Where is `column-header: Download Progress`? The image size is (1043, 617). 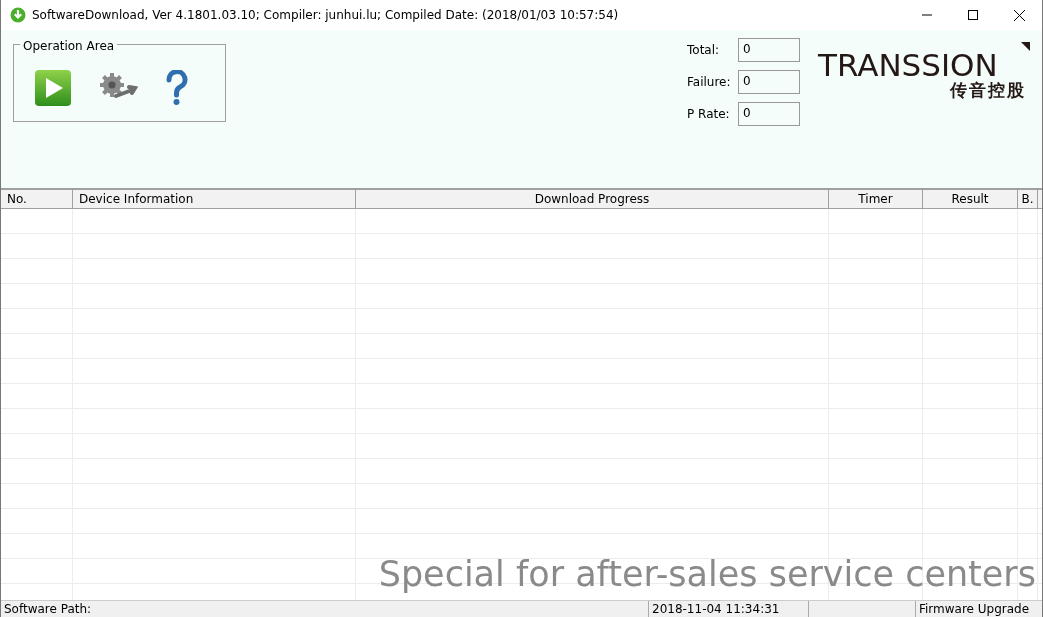 column-header: Download Progress is located at coordinates (592, 199).